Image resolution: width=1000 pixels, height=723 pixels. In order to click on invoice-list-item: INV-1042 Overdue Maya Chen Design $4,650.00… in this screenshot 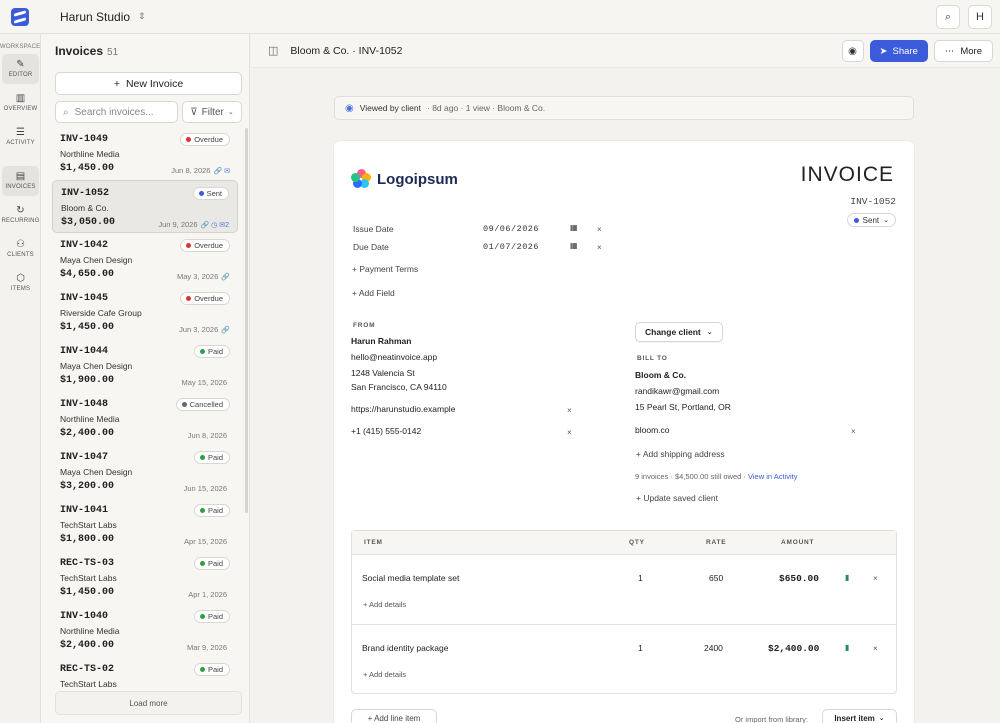, I will do `click(145, 259)`.